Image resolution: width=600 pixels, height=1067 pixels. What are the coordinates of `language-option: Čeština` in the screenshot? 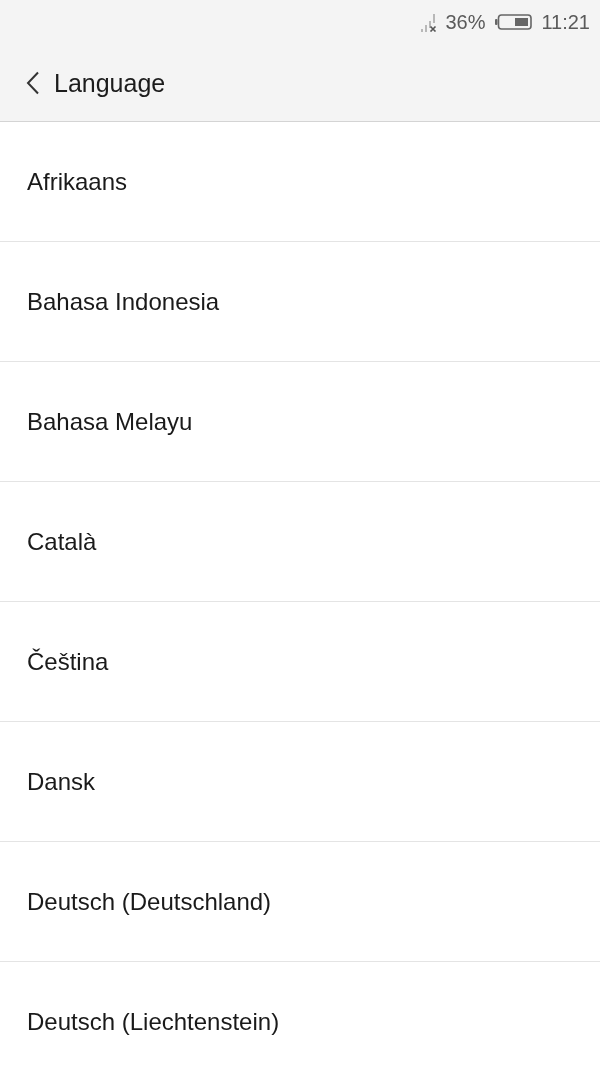 It's located at (300, 662).